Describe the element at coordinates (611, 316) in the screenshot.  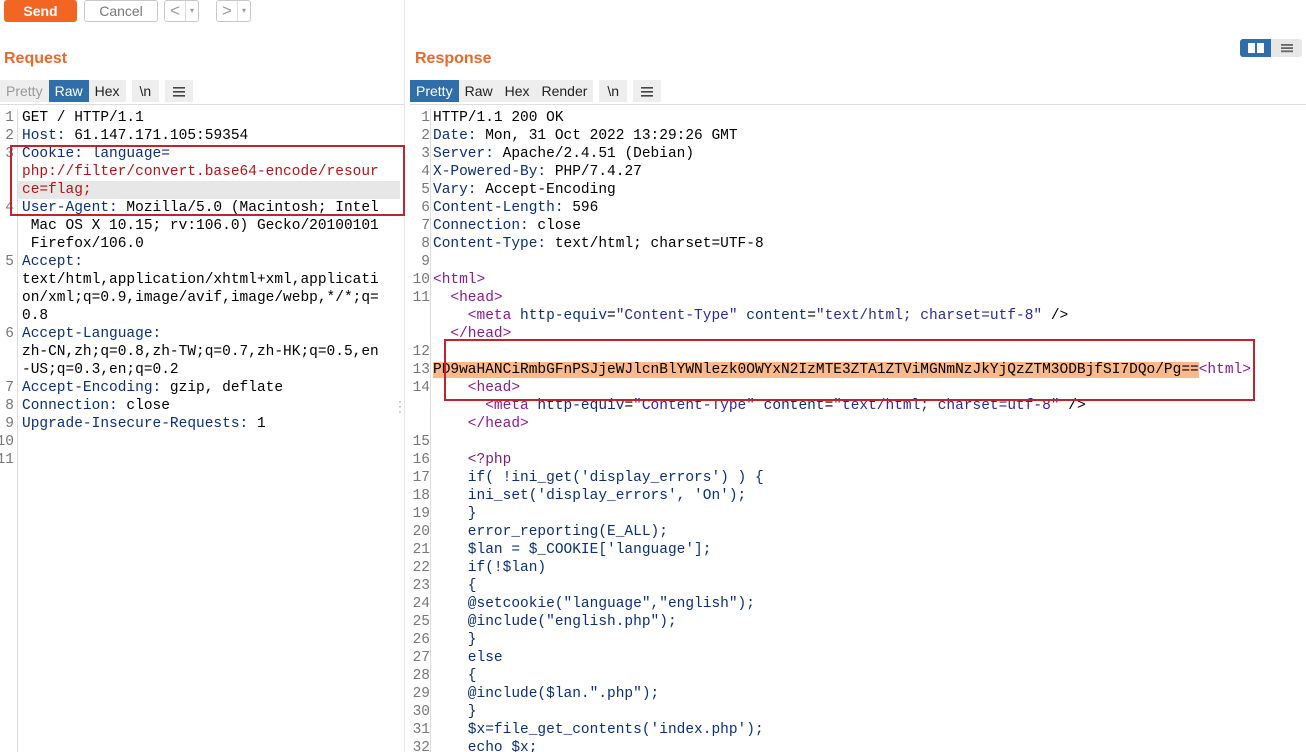
I see `html-eq: =` at that location.